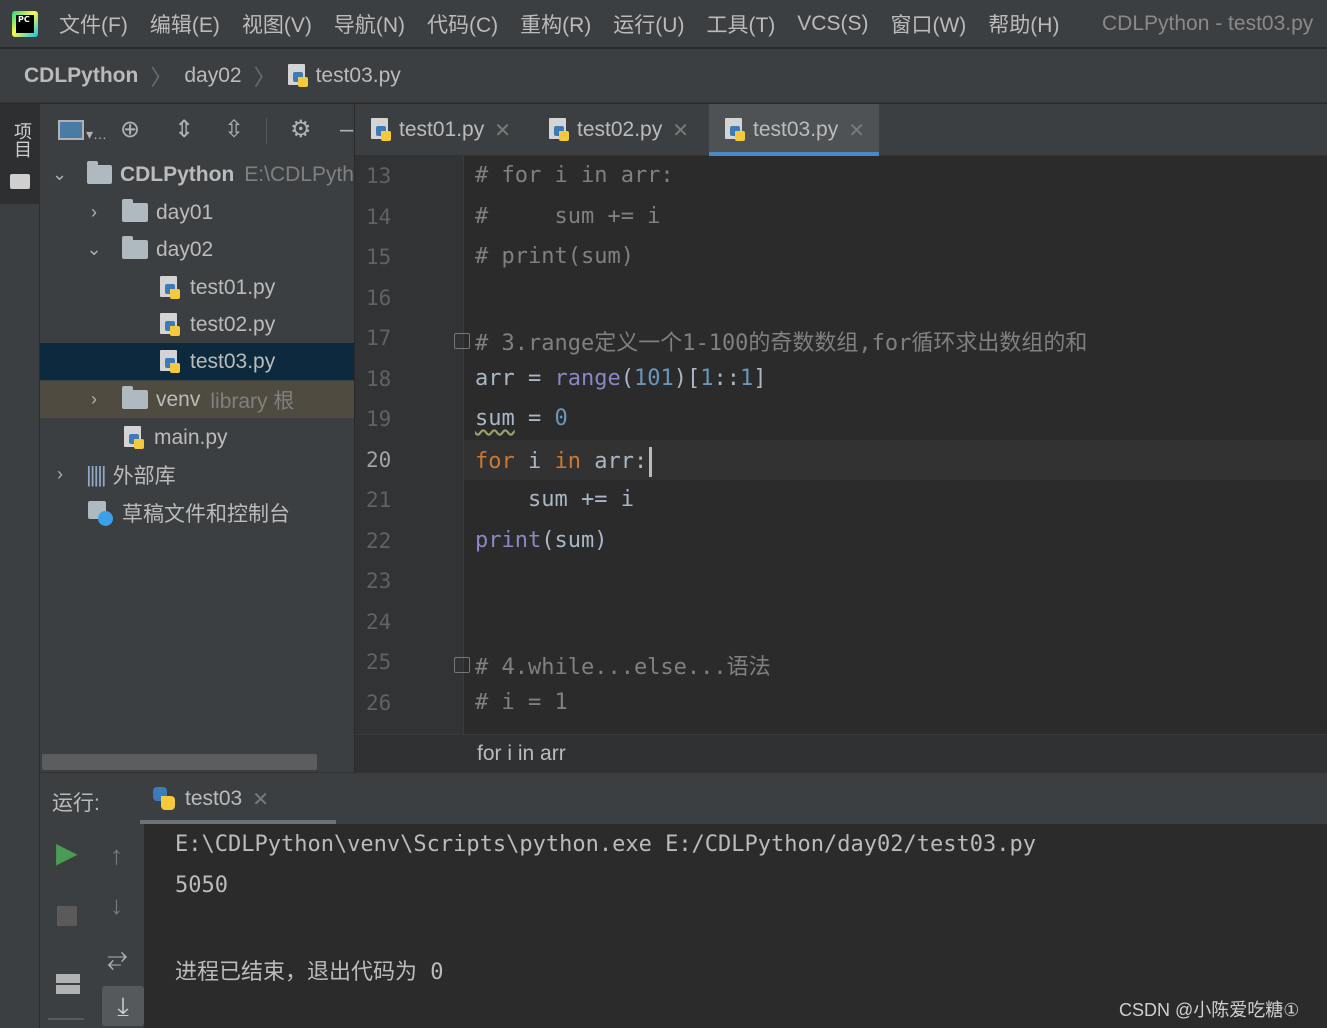 The image size is (1327, 1028). What do you see at coordinates (928, 24) in the screenshot?
I see `menu-window: 窗口(W)` at bounding box center [928, 24].